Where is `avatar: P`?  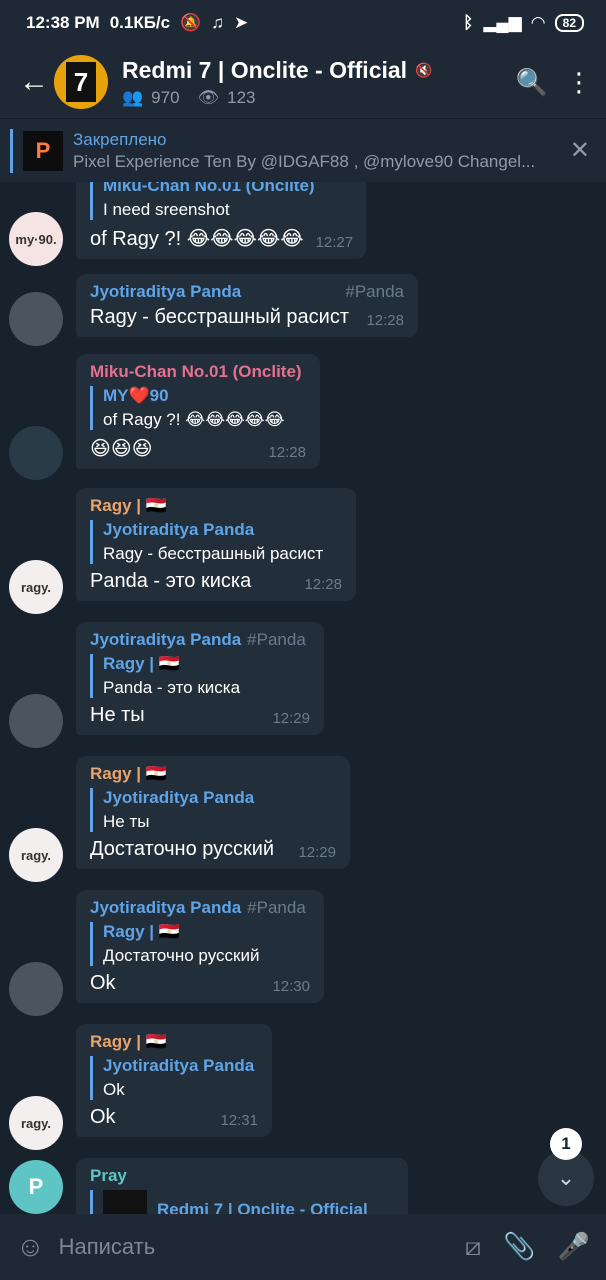
avatar: P is located at coordinates (36, 1187).